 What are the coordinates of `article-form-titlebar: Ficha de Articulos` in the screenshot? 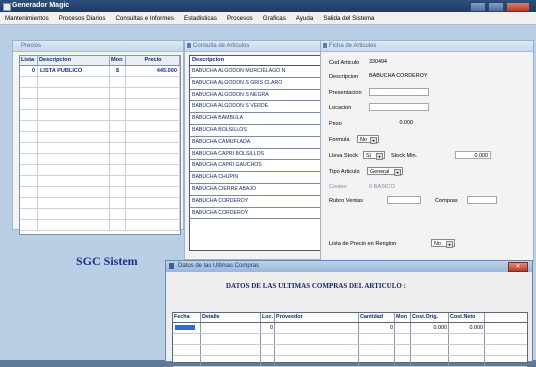 It's located at (427, 46).